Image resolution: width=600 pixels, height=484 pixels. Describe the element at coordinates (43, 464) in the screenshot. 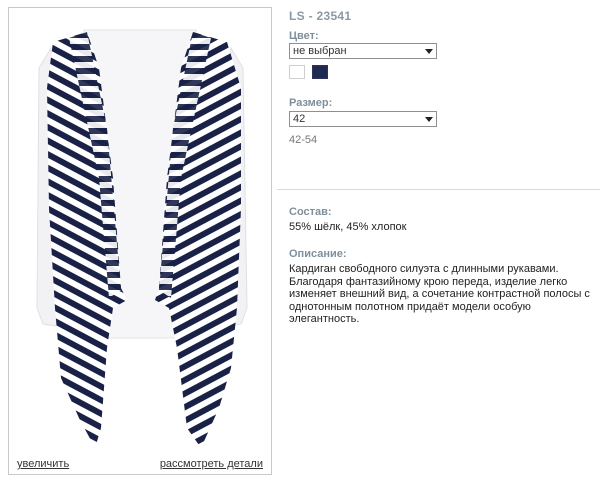

I see `zoom-link: увеличить` at that location.